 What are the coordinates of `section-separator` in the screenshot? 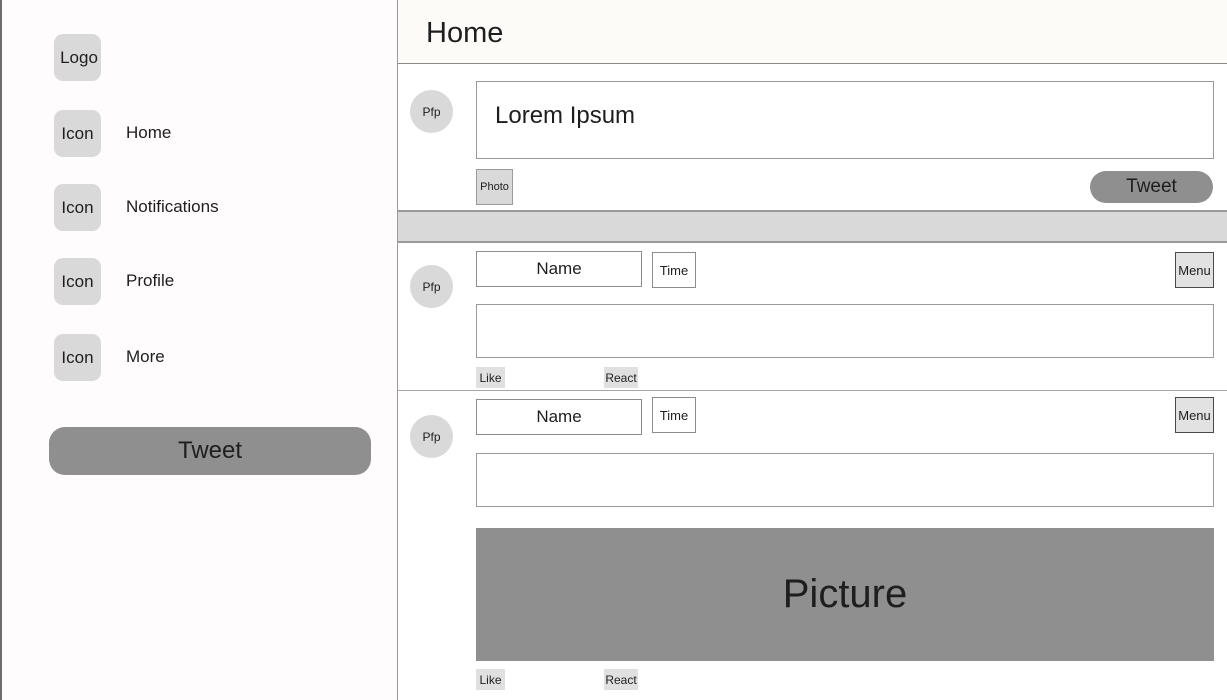 It's located at (812, 226).